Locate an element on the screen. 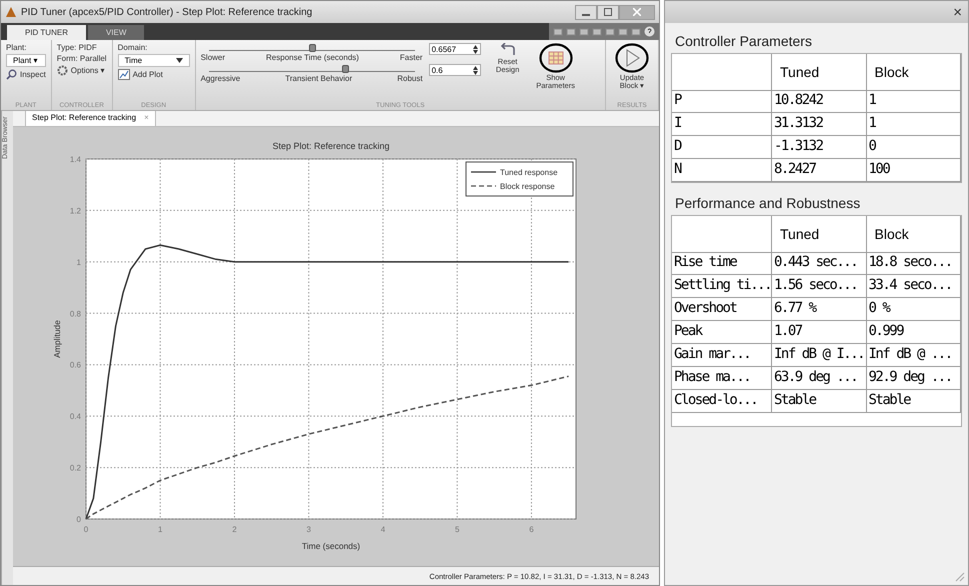 Image resolution: width=969 pixels, height=586 pixels. maximize-button is located at coordinates (608, 12).